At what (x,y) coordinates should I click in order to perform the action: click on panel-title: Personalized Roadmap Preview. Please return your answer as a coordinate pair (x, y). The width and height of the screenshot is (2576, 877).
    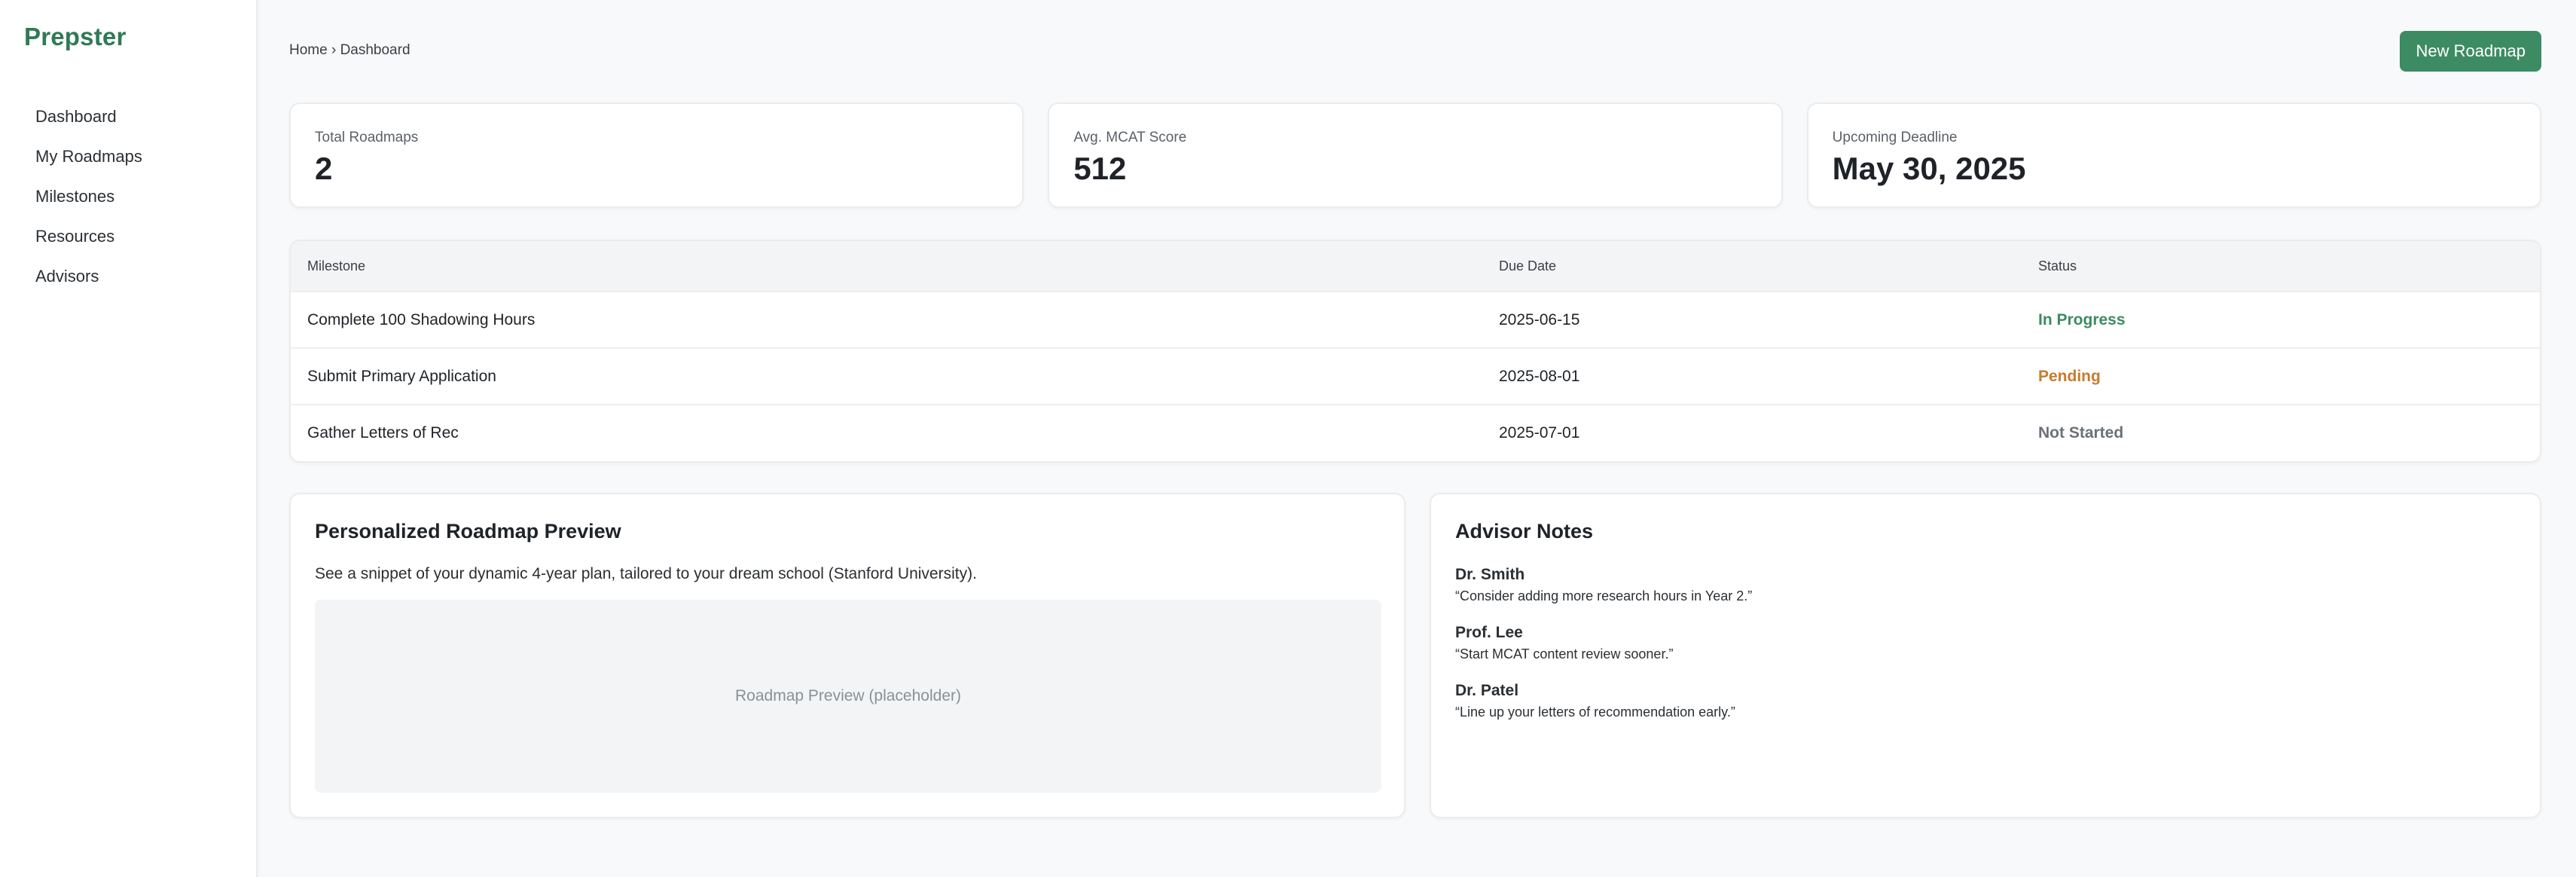
    Looking at the image, I should click on (468, 531).